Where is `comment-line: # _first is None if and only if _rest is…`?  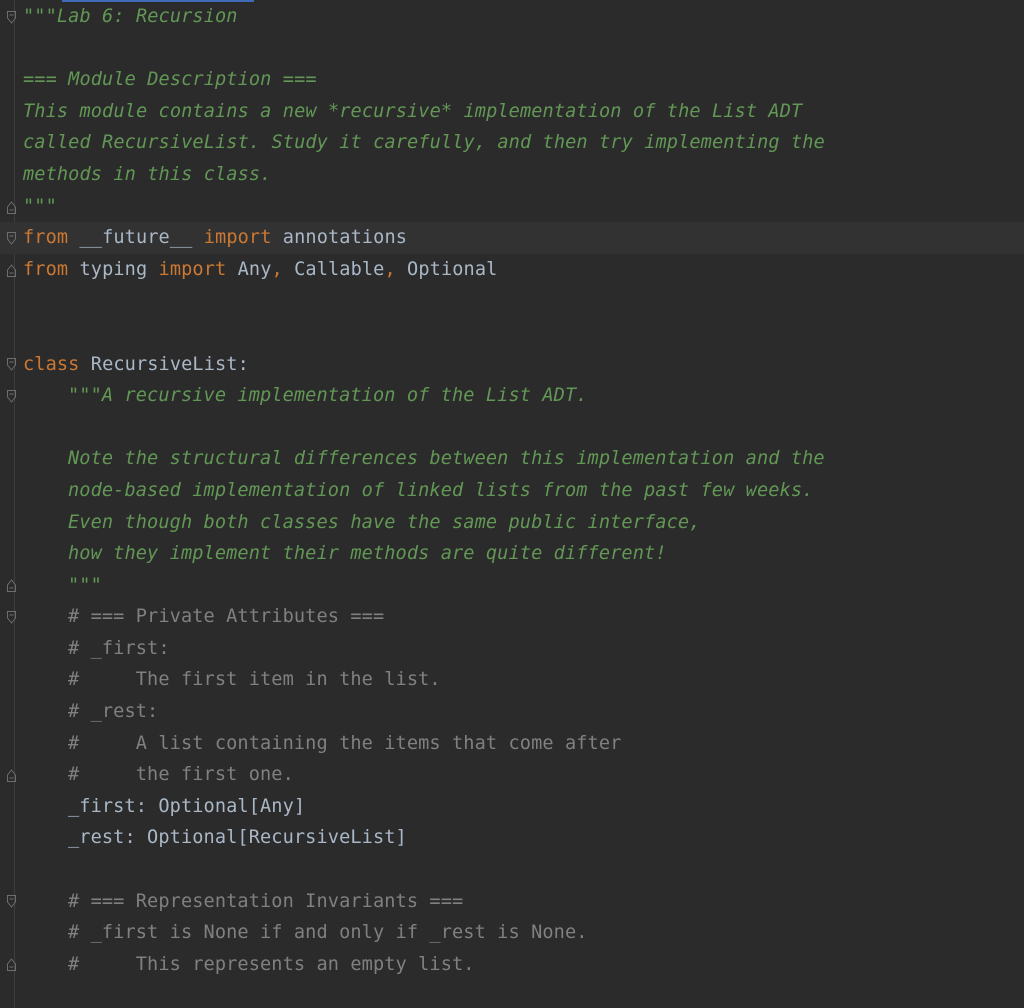
comment-line: # _first is None if and only if _rest is… is located at coordinates (328, 933).